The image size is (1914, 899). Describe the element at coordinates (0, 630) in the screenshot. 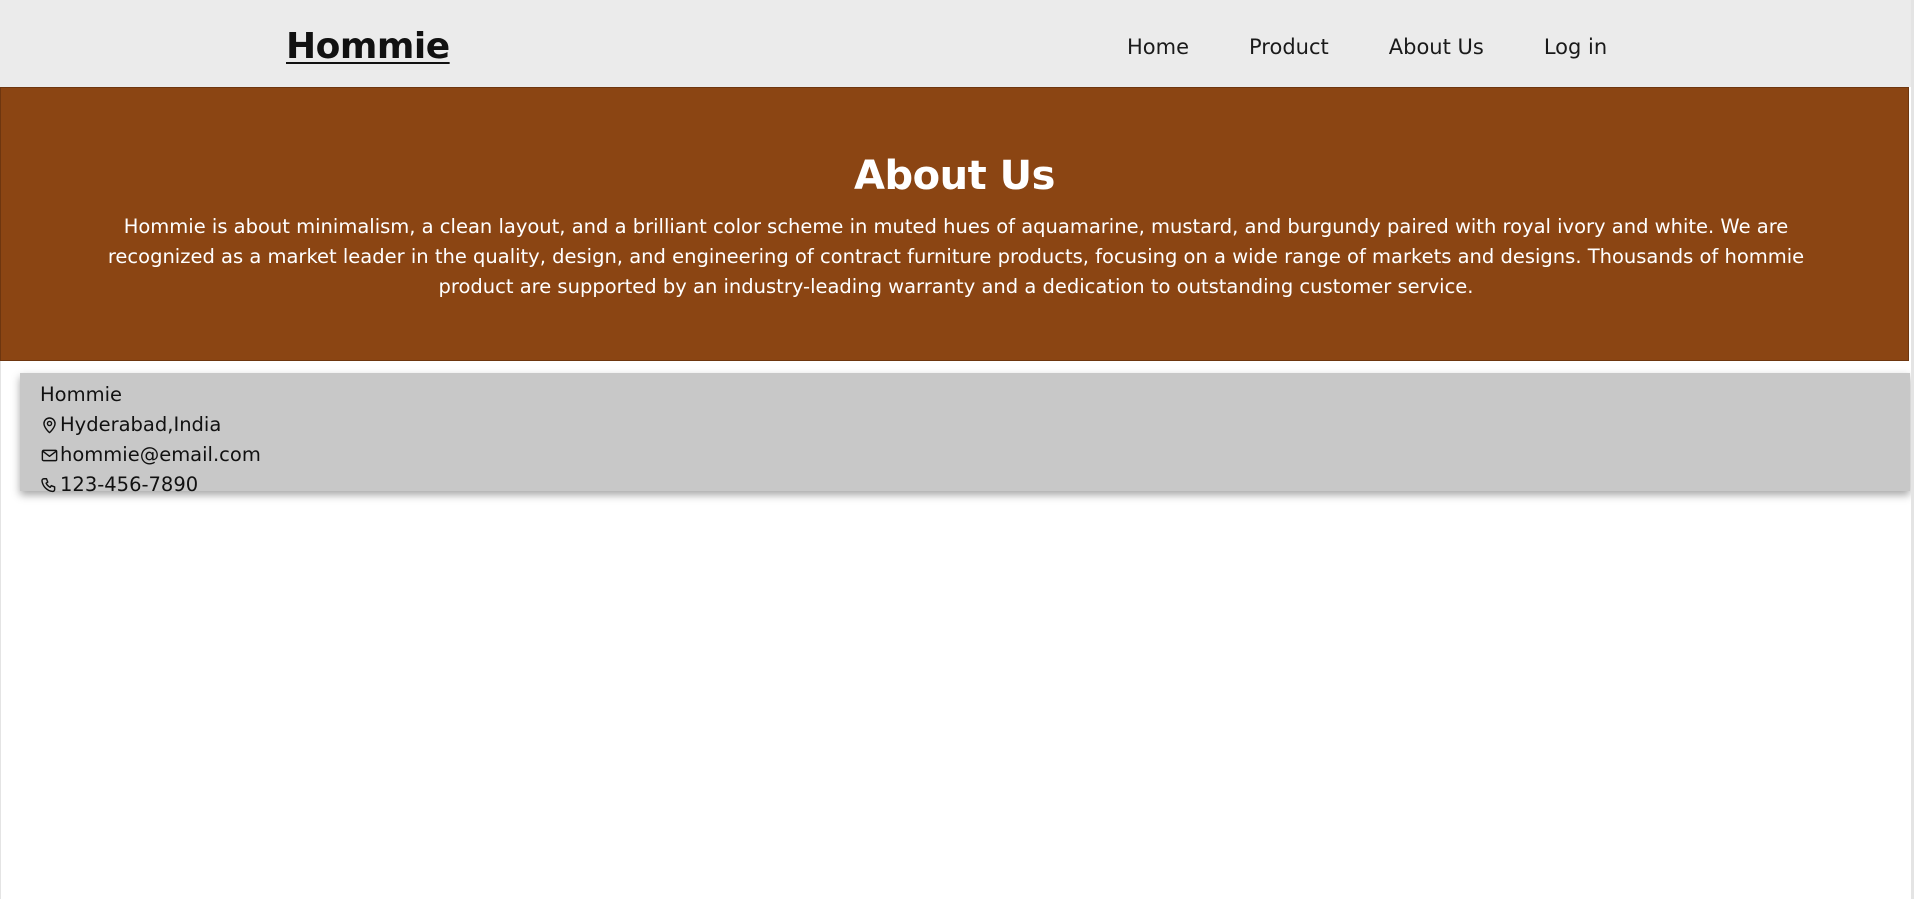

I see `page-left-divider` at that location.